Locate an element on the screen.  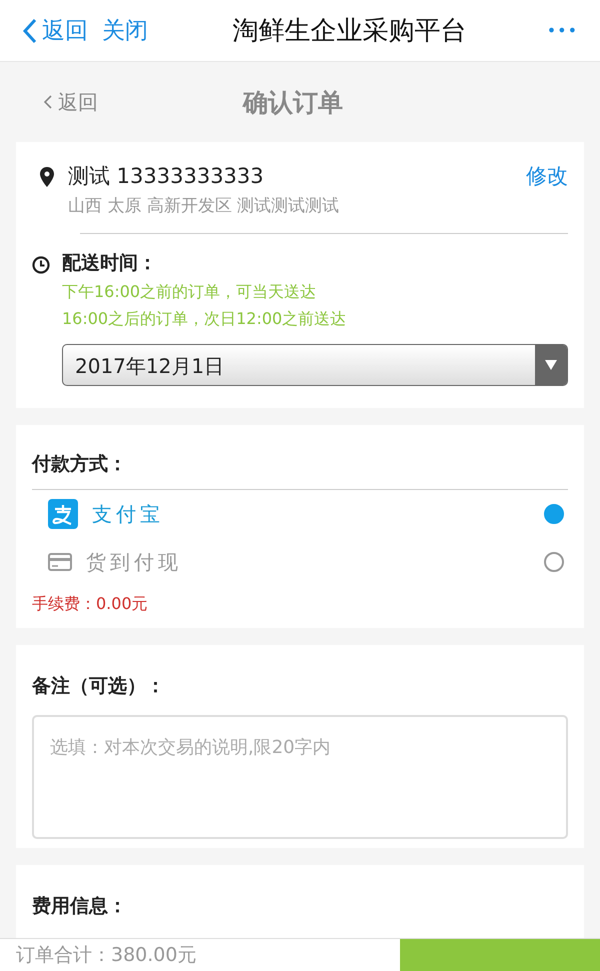
delivery-time-label: 配送时间： is located at coordinates (110, 263).